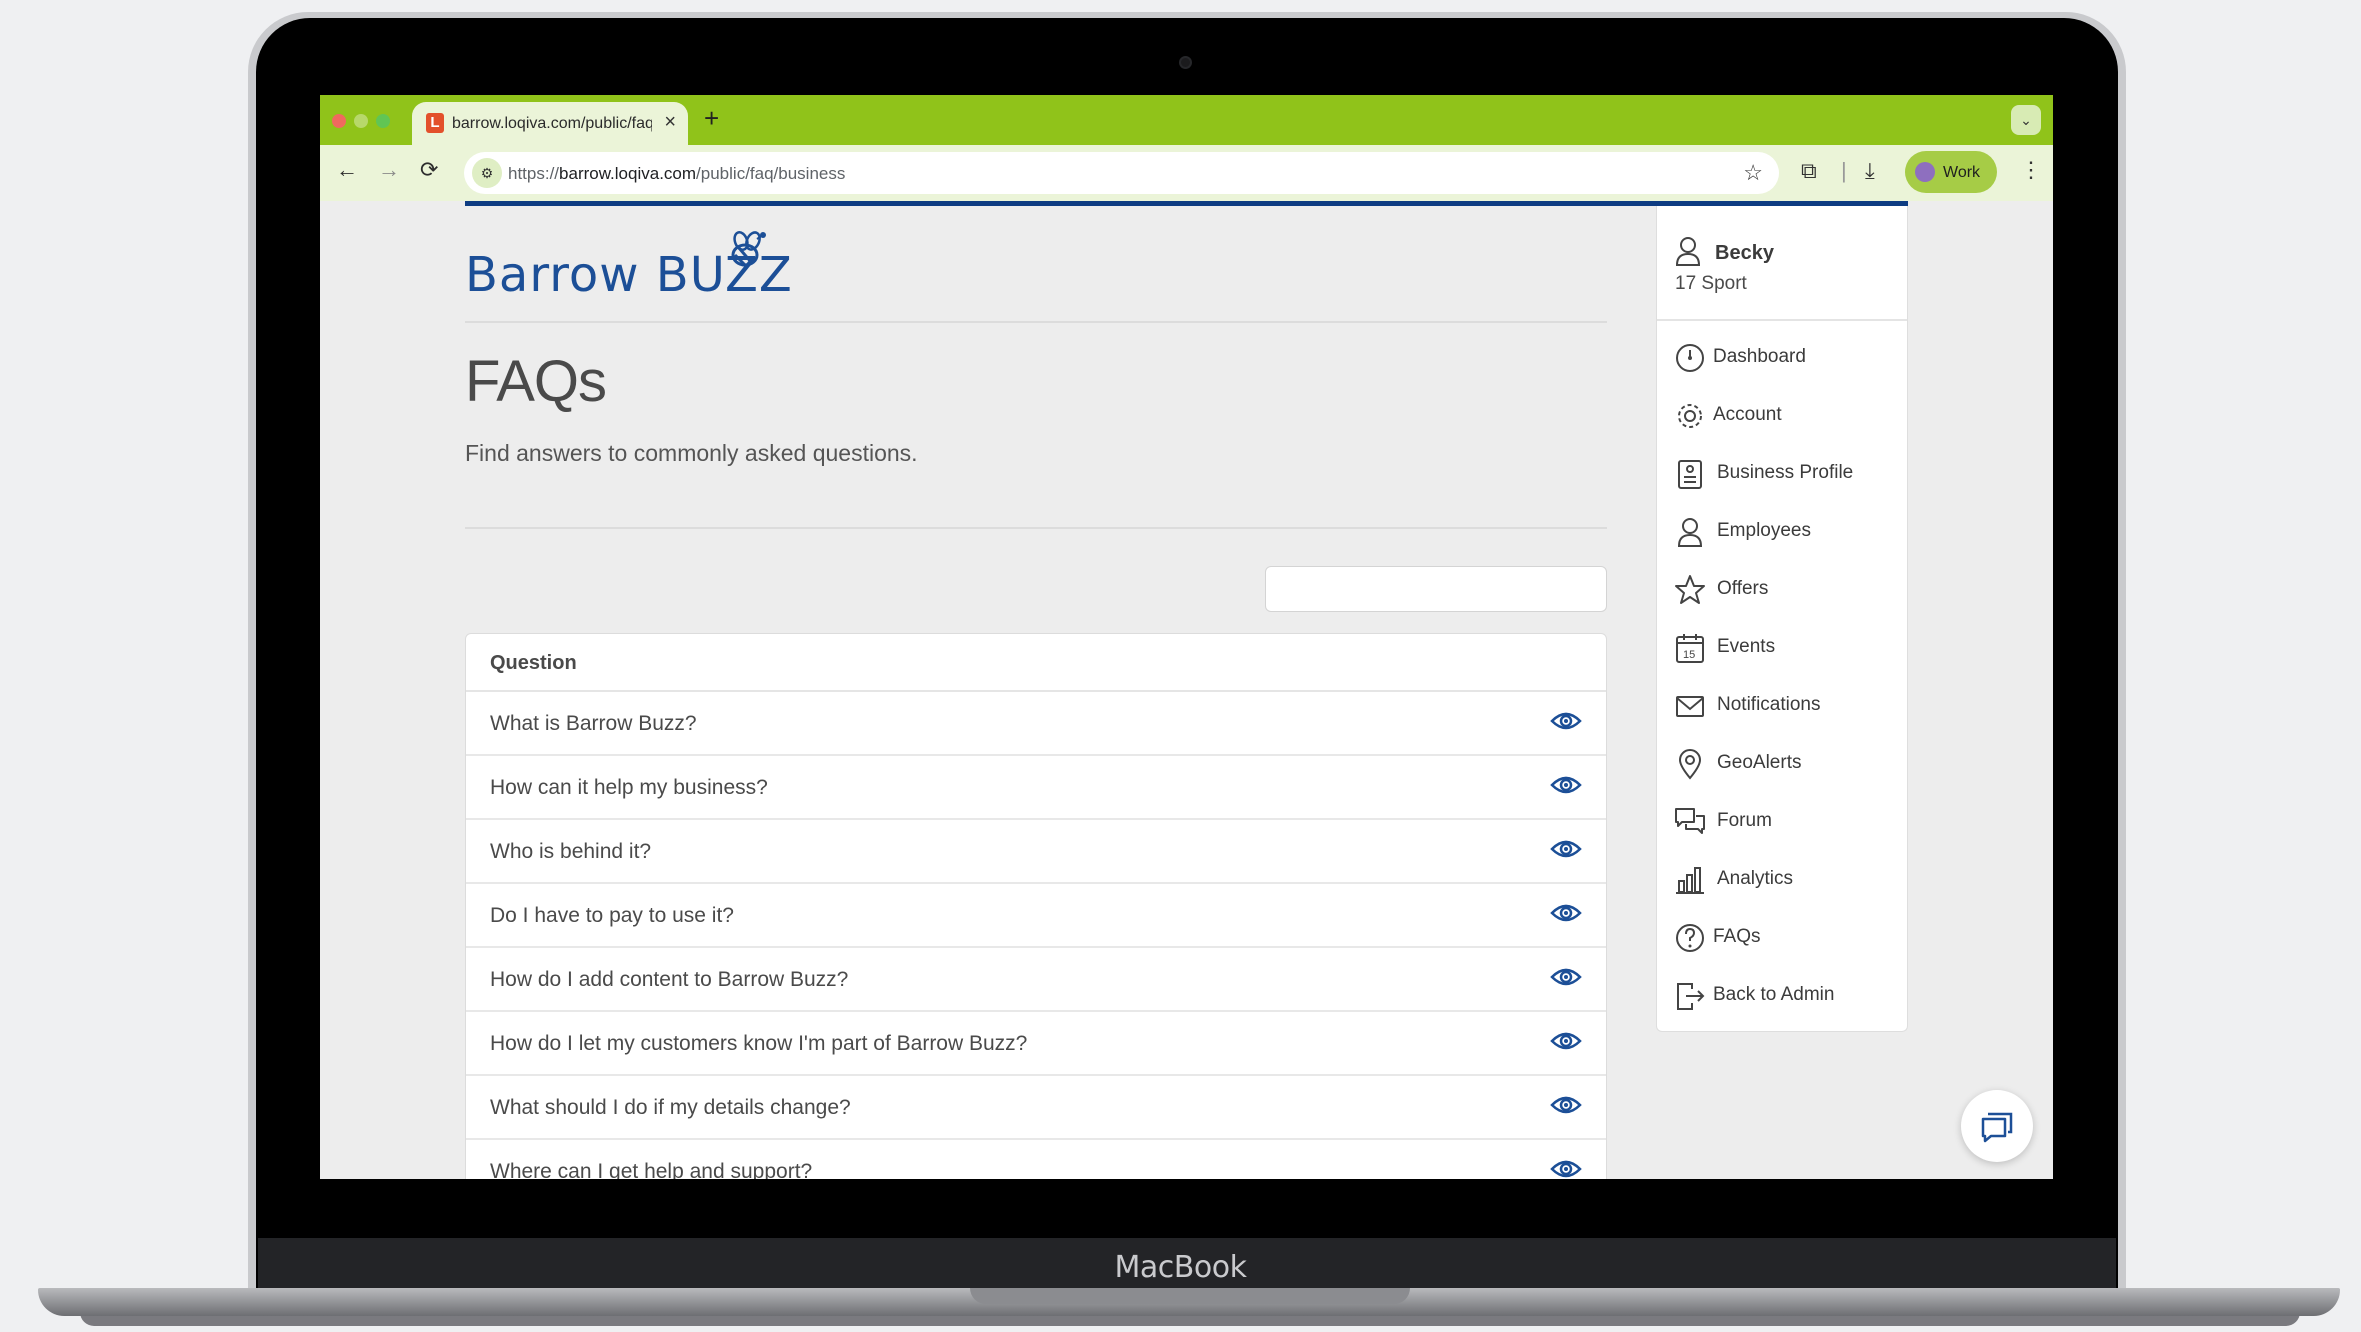  I want to click on sidebar-item-business-profile: Business Profile, so click(1782, 473).